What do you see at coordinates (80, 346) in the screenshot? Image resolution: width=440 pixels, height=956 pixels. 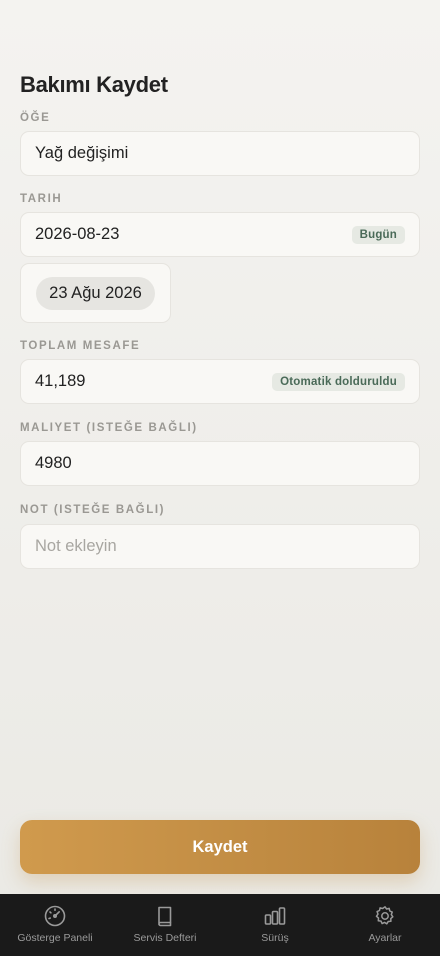 I see `distance-label: TOPLAM MESAFE` at bounding box center [80, 346].